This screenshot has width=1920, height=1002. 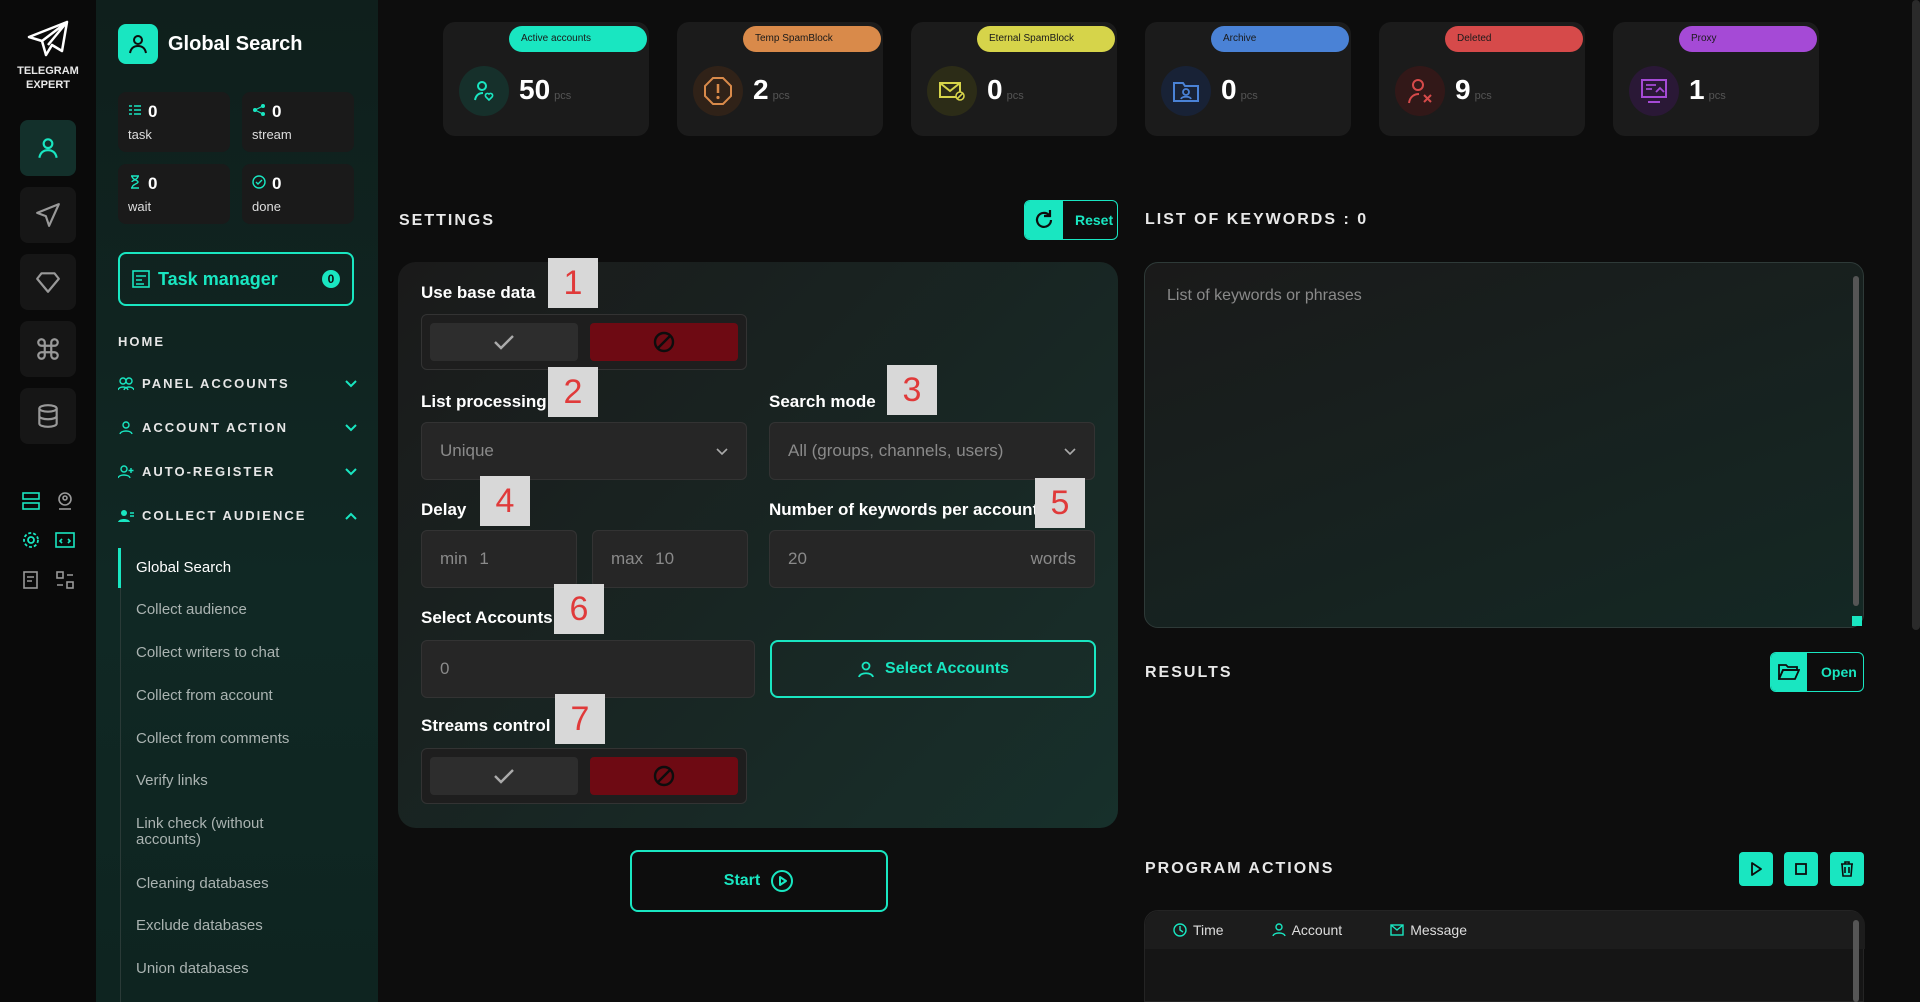 I want to click on delay-max-input: max 10, so click(x=670, y=559).